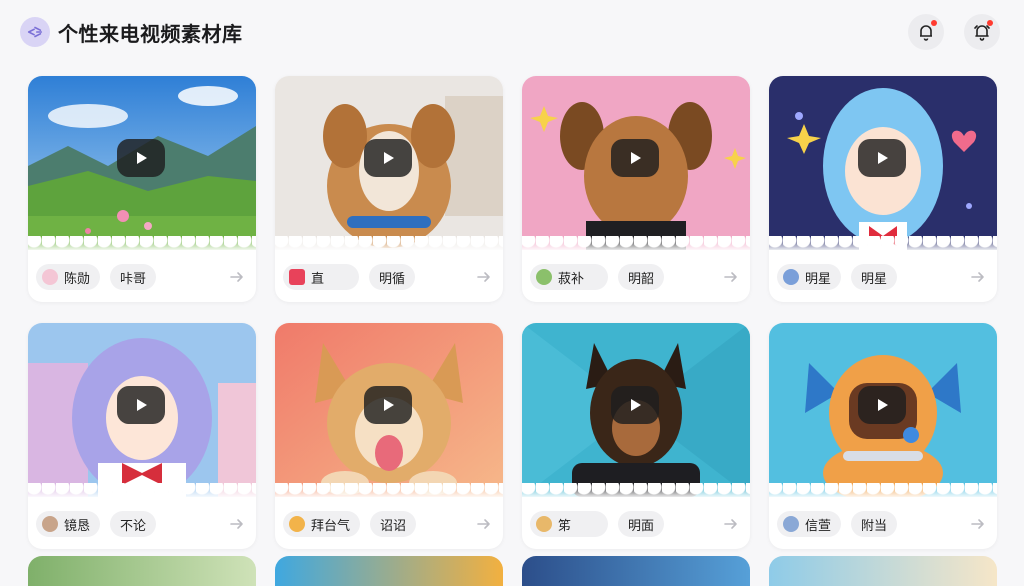 Image resolution: width=1024 pixels, height=586 pixels. I want to click on alarm-badge, so click(990, 23).